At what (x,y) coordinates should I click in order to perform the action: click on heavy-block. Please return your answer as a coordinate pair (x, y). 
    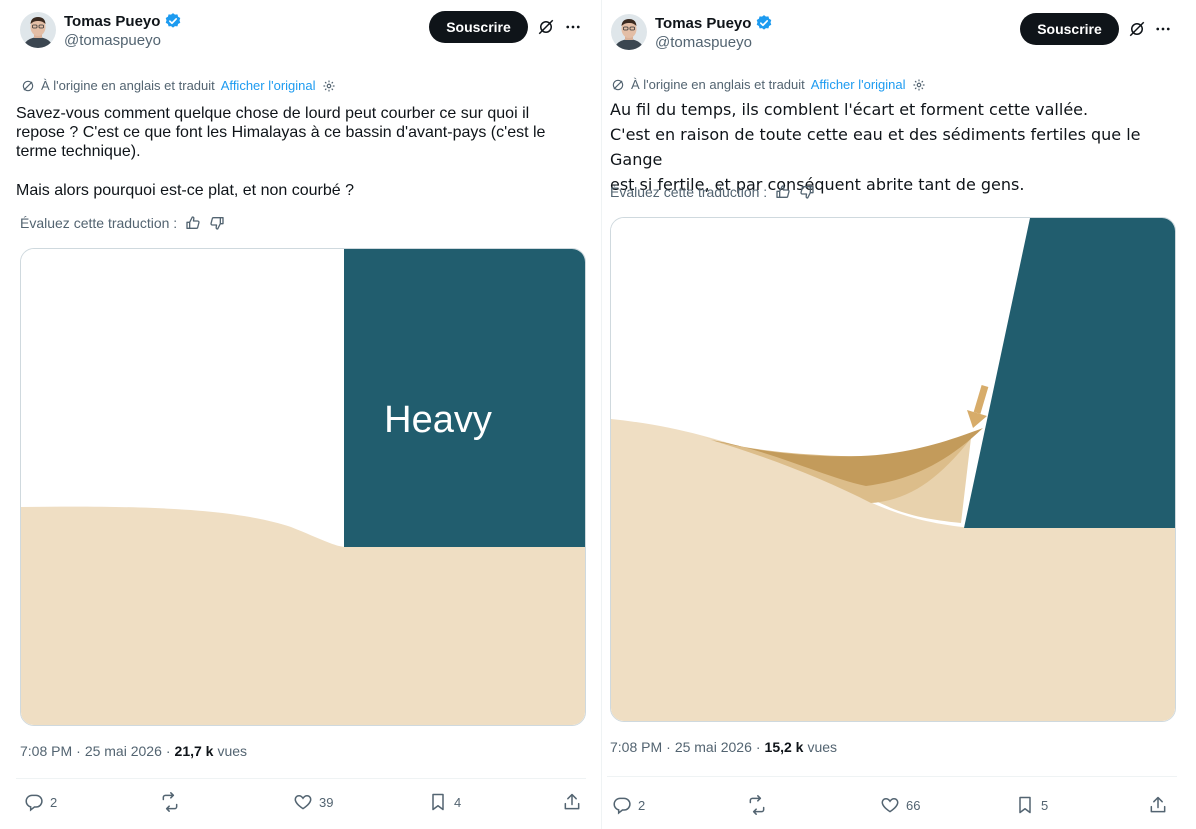
    Looking at the image, I should click on (464, 398).